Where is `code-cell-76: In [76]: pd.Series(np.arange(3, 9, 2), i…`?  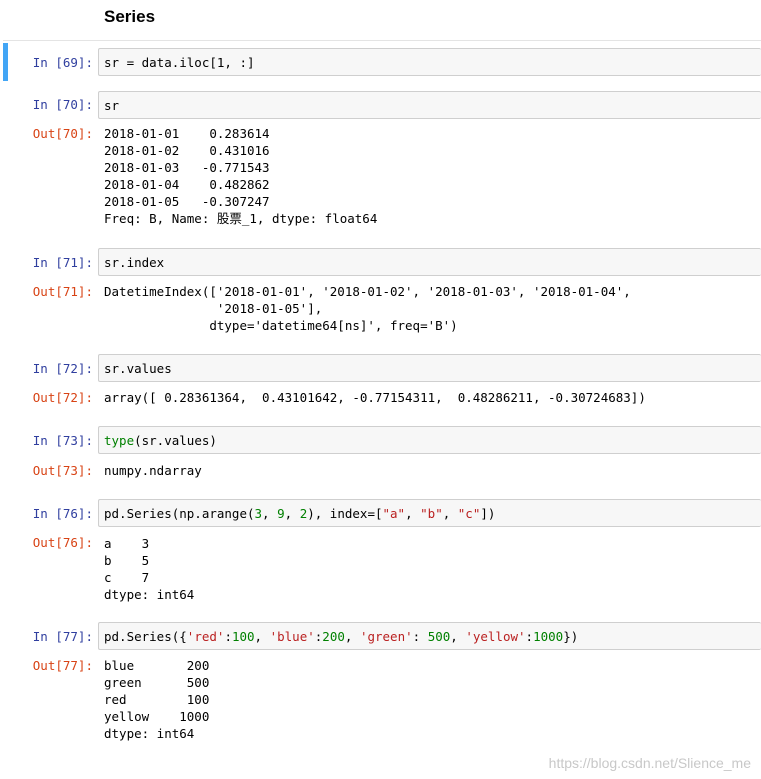
code-cell-76: In [76]: pd.Series(np.arange(3, 9, 2), i… is located at coordinates (382, 553).